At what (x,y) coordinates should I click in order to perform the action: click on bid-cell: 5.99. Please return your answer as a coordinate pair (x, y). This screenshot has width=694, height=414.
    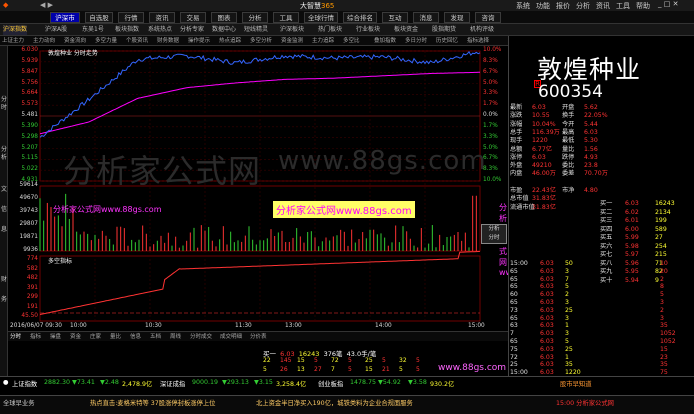
    Looking at the image, I should click on (632, 237).